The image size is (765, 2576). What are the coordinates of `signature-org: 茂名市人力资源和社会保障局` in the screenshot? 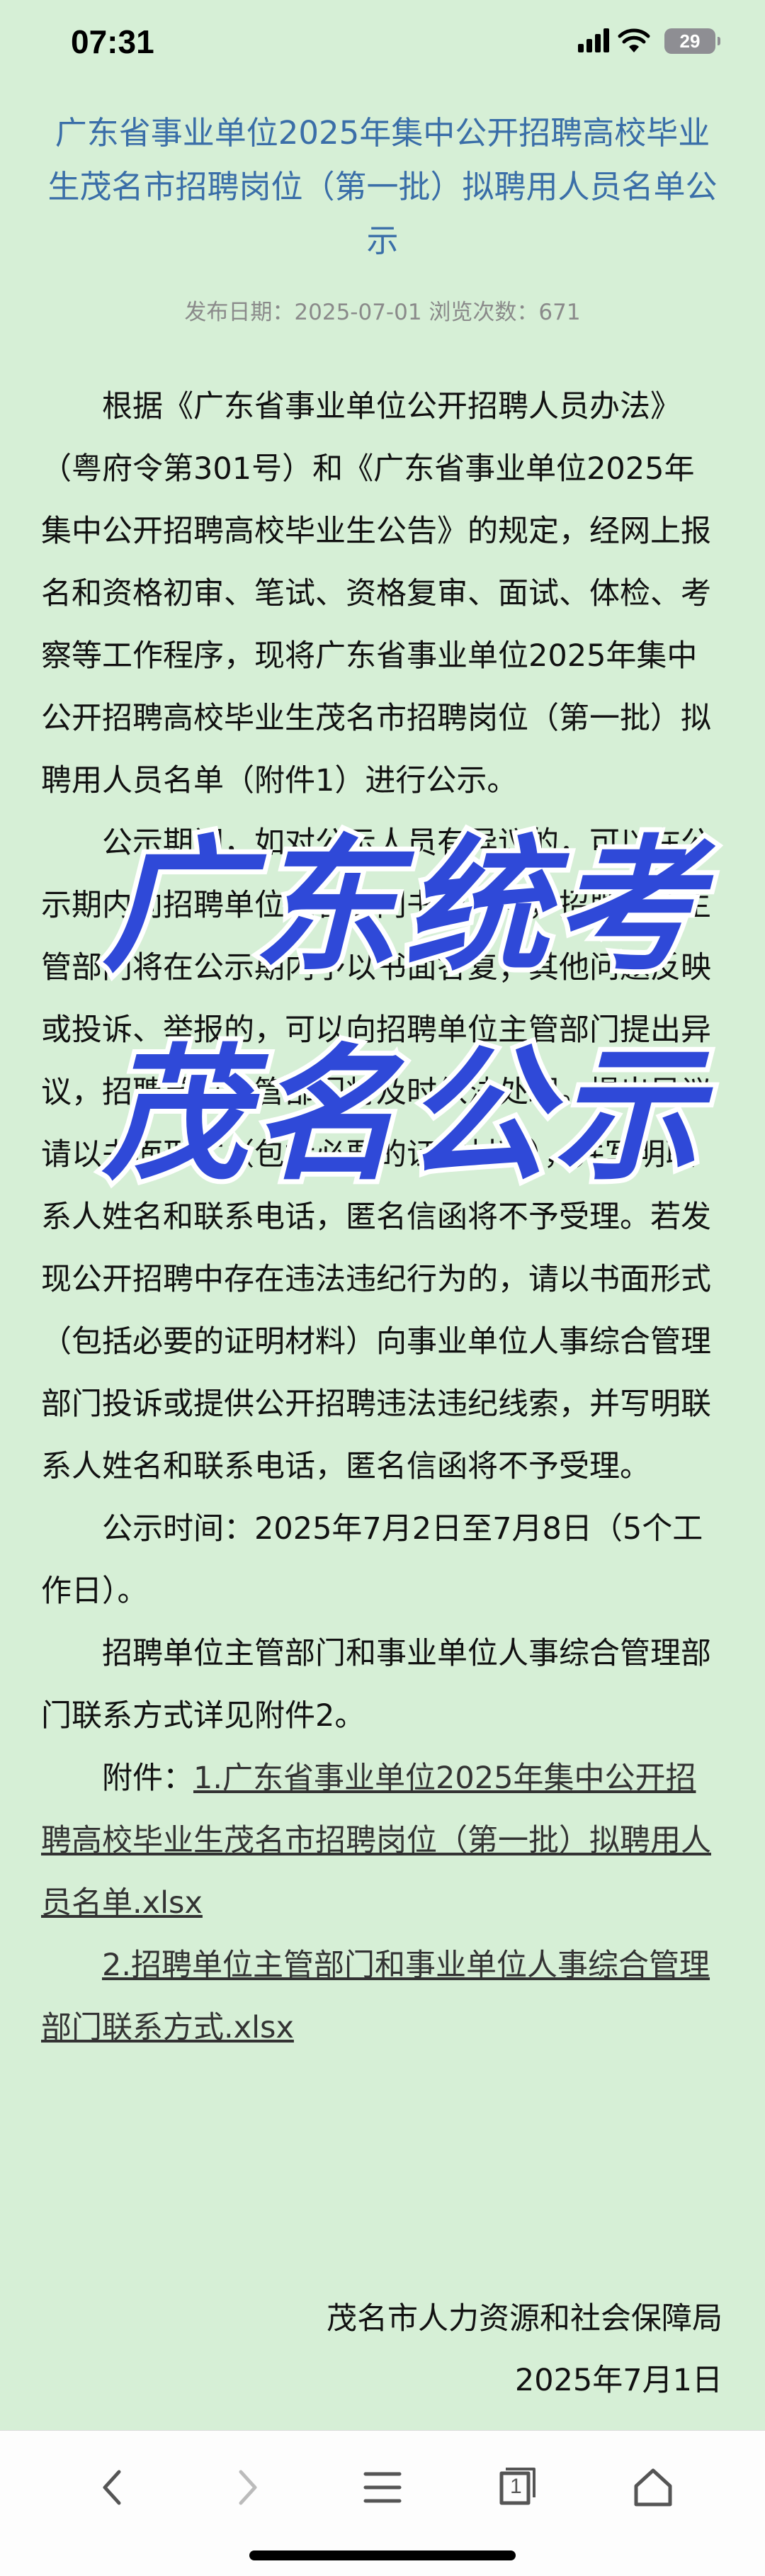 It's located at (524, 2319).